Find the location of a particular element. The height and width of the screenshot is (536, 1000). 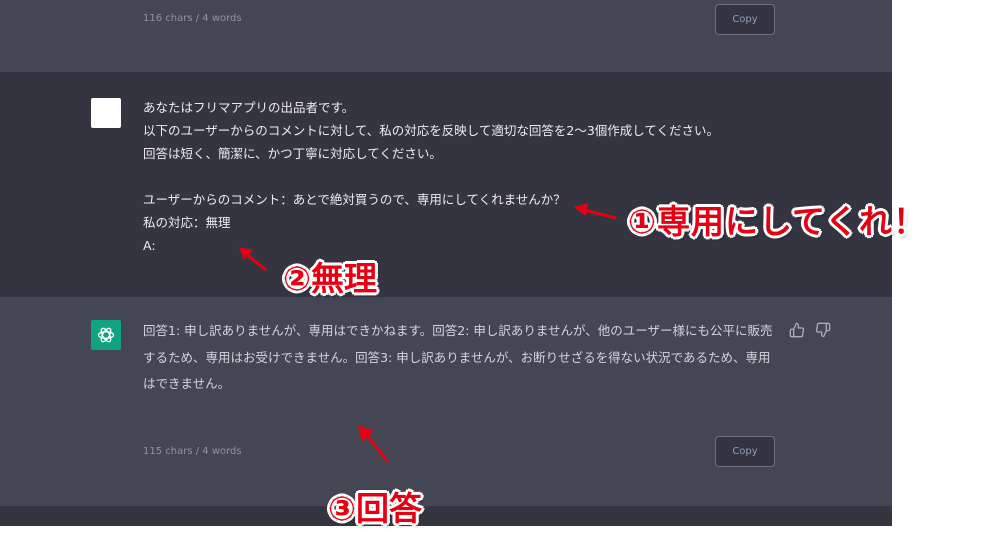

assistant-avatar is located at coordinates (106, 335).